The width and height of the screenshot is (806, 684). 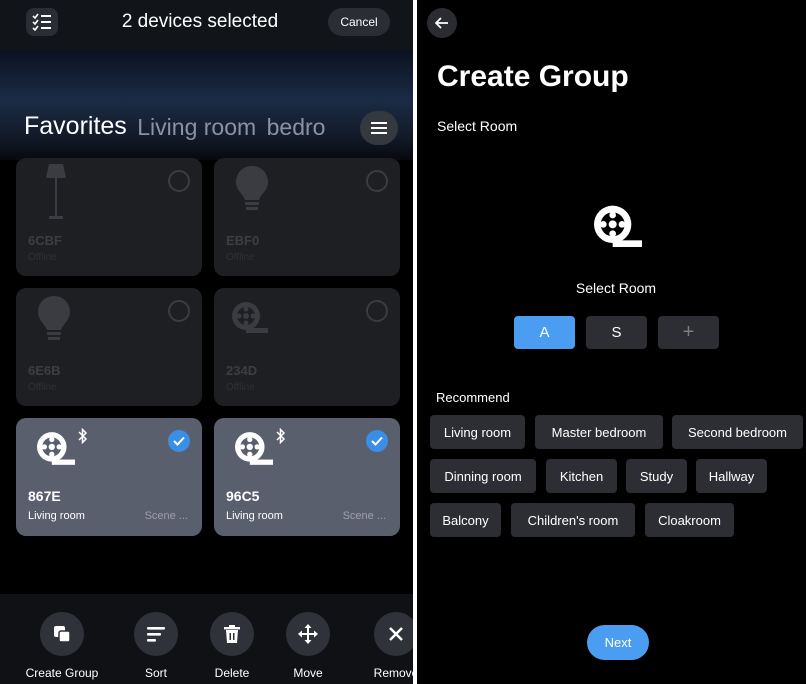 What do you see at coordinates (62, 646) in the screenshot?
I see `create-group-button: Create Group` at bounding box center [62, 646].